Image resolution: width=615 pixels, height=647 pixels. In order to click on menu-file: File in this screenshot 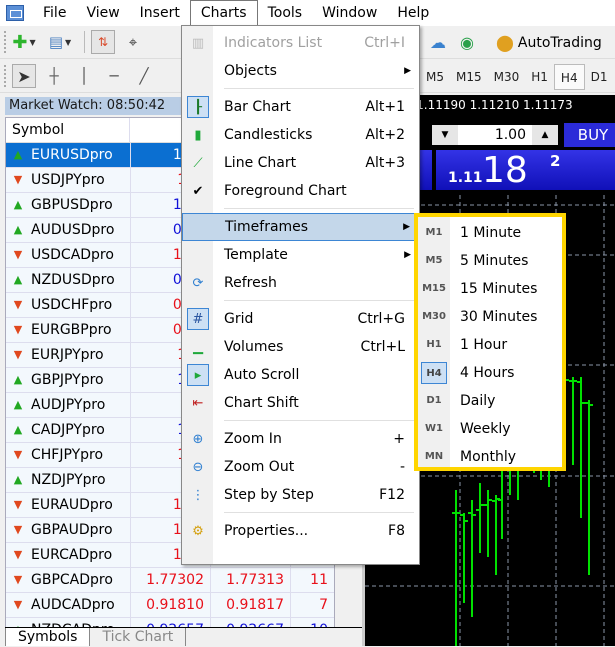, I will do `click(54, 13)`.